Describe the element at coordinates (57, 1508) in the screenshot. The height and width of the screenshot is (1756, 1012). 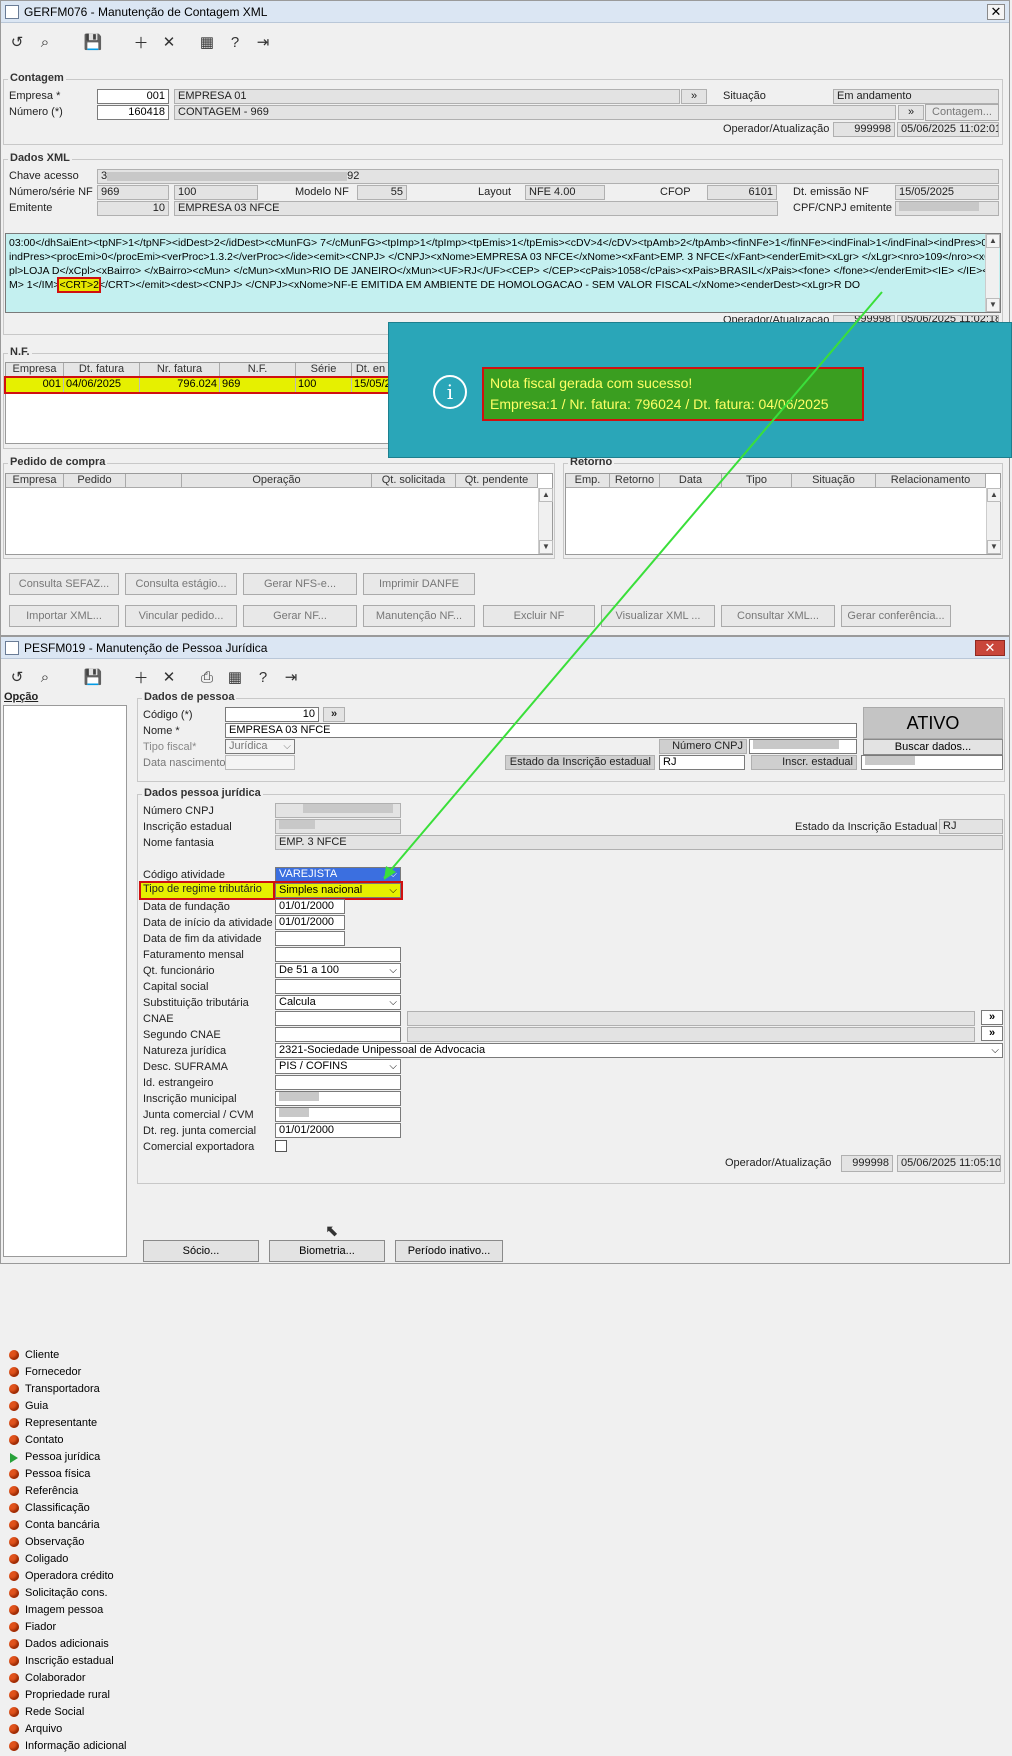
I see `sidebar-item-label: Classificação` at that location.